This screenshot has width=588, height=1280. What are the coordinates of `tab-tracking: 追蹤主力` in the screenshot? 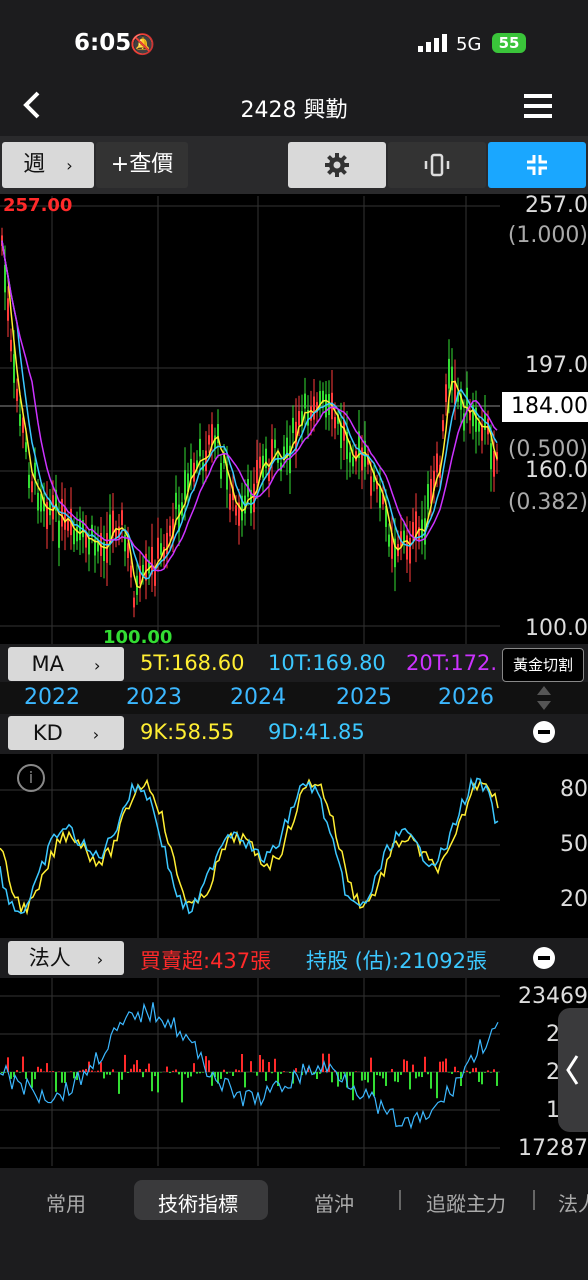 It's located at (466, 1202).